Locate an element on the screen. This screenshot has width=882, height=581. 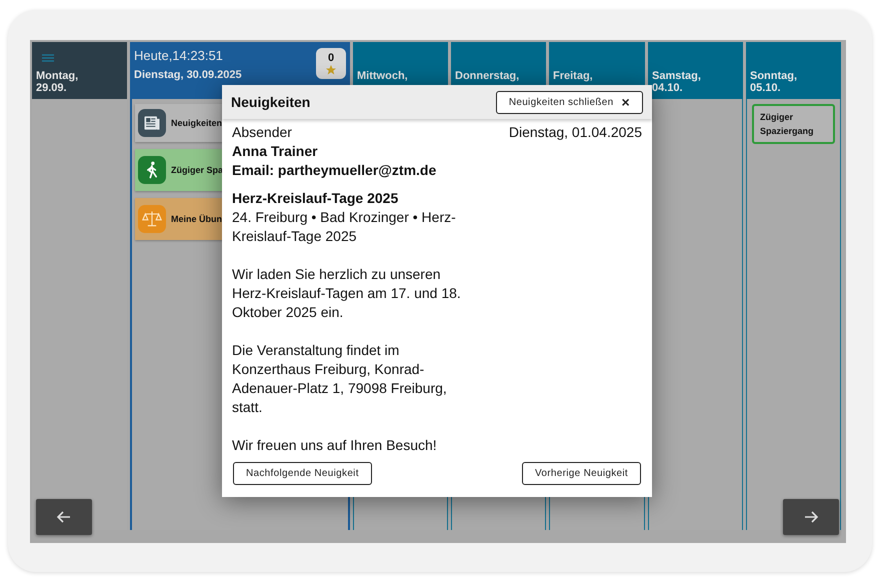
news-date: Dienstag, 01.04.2025 is located at coordinates (575, 132).